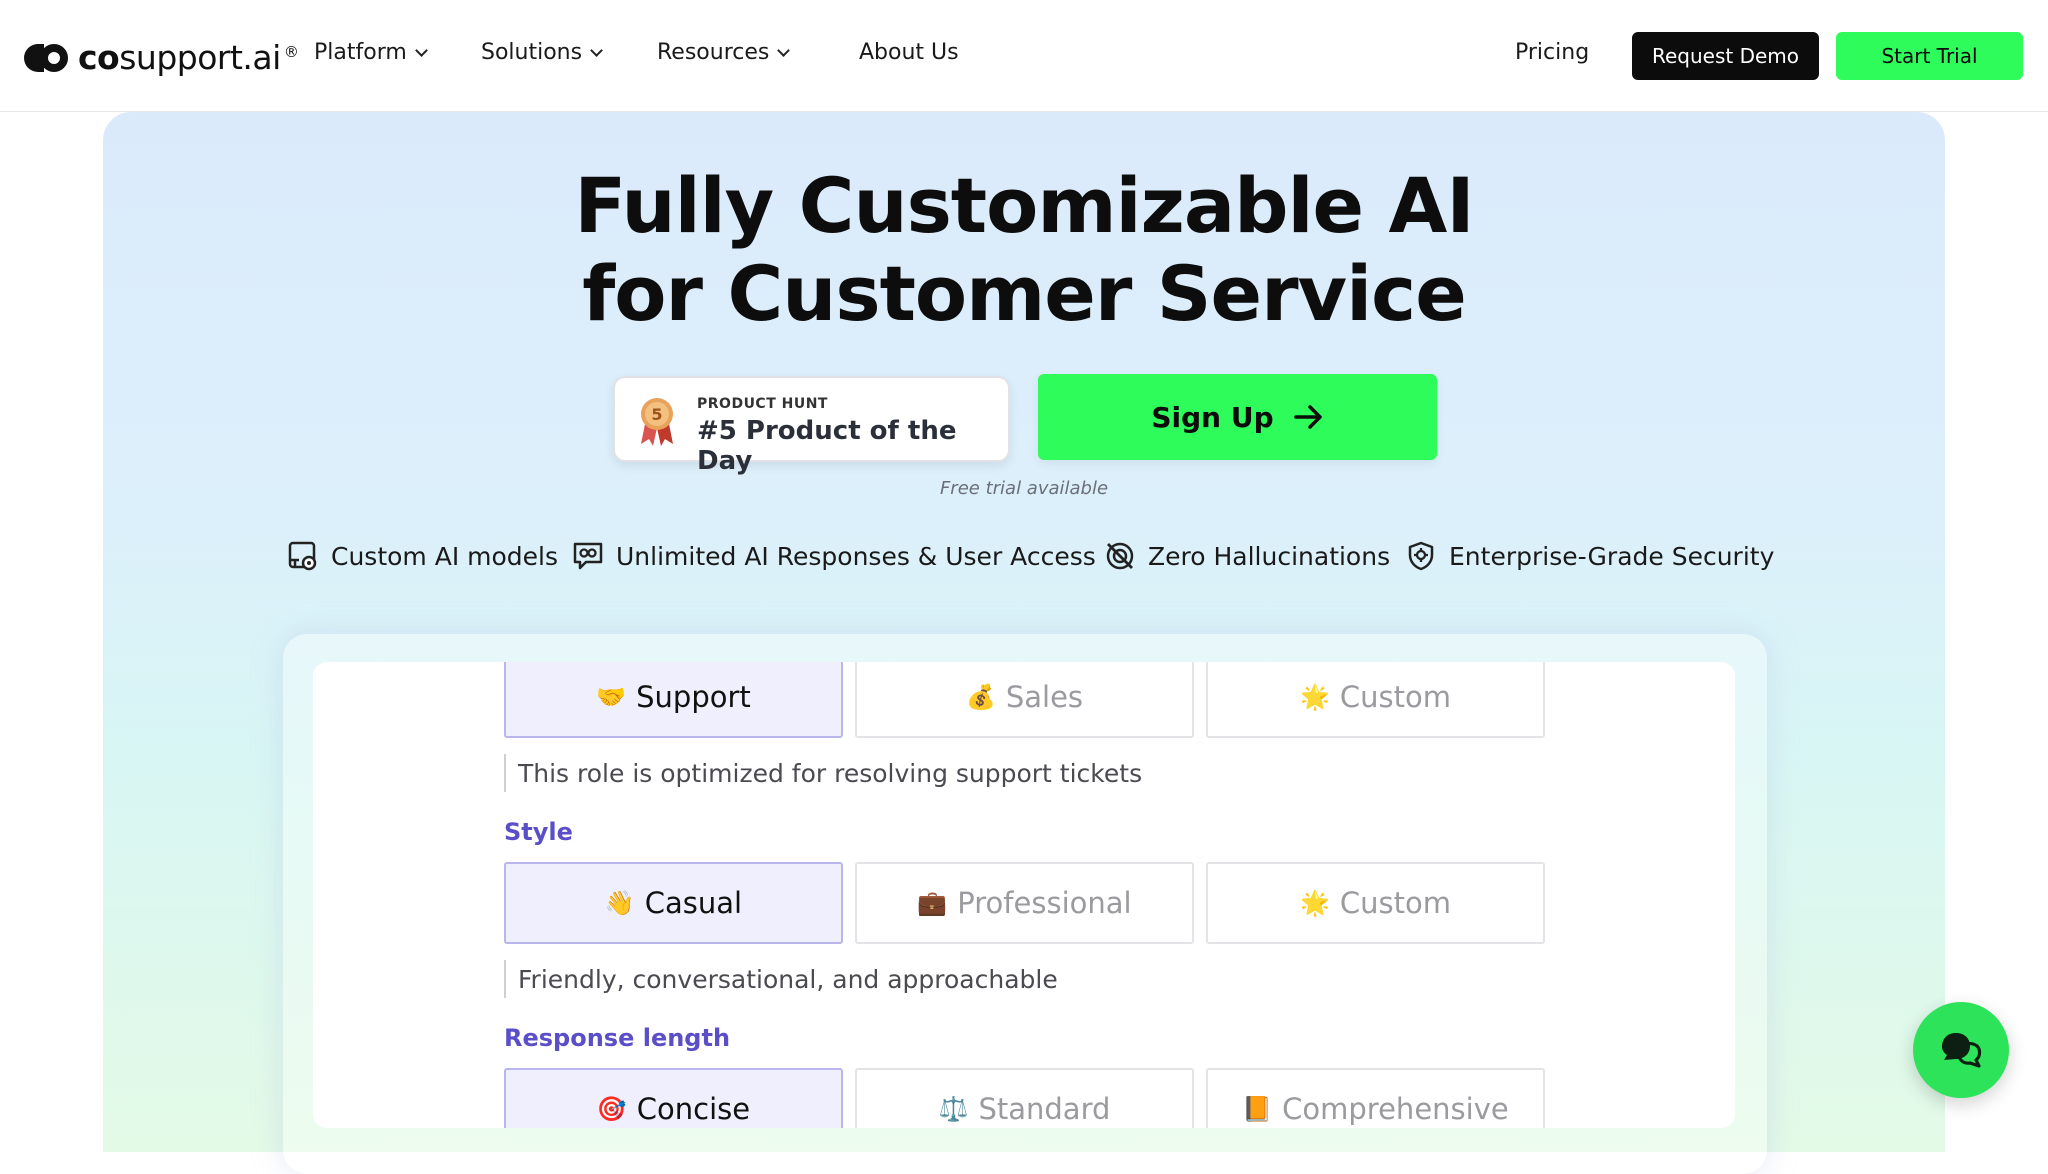 The width and height of the screenshot is (2048, 1174). I want to click on handshake-icon: 🤝, so click(611, 697).